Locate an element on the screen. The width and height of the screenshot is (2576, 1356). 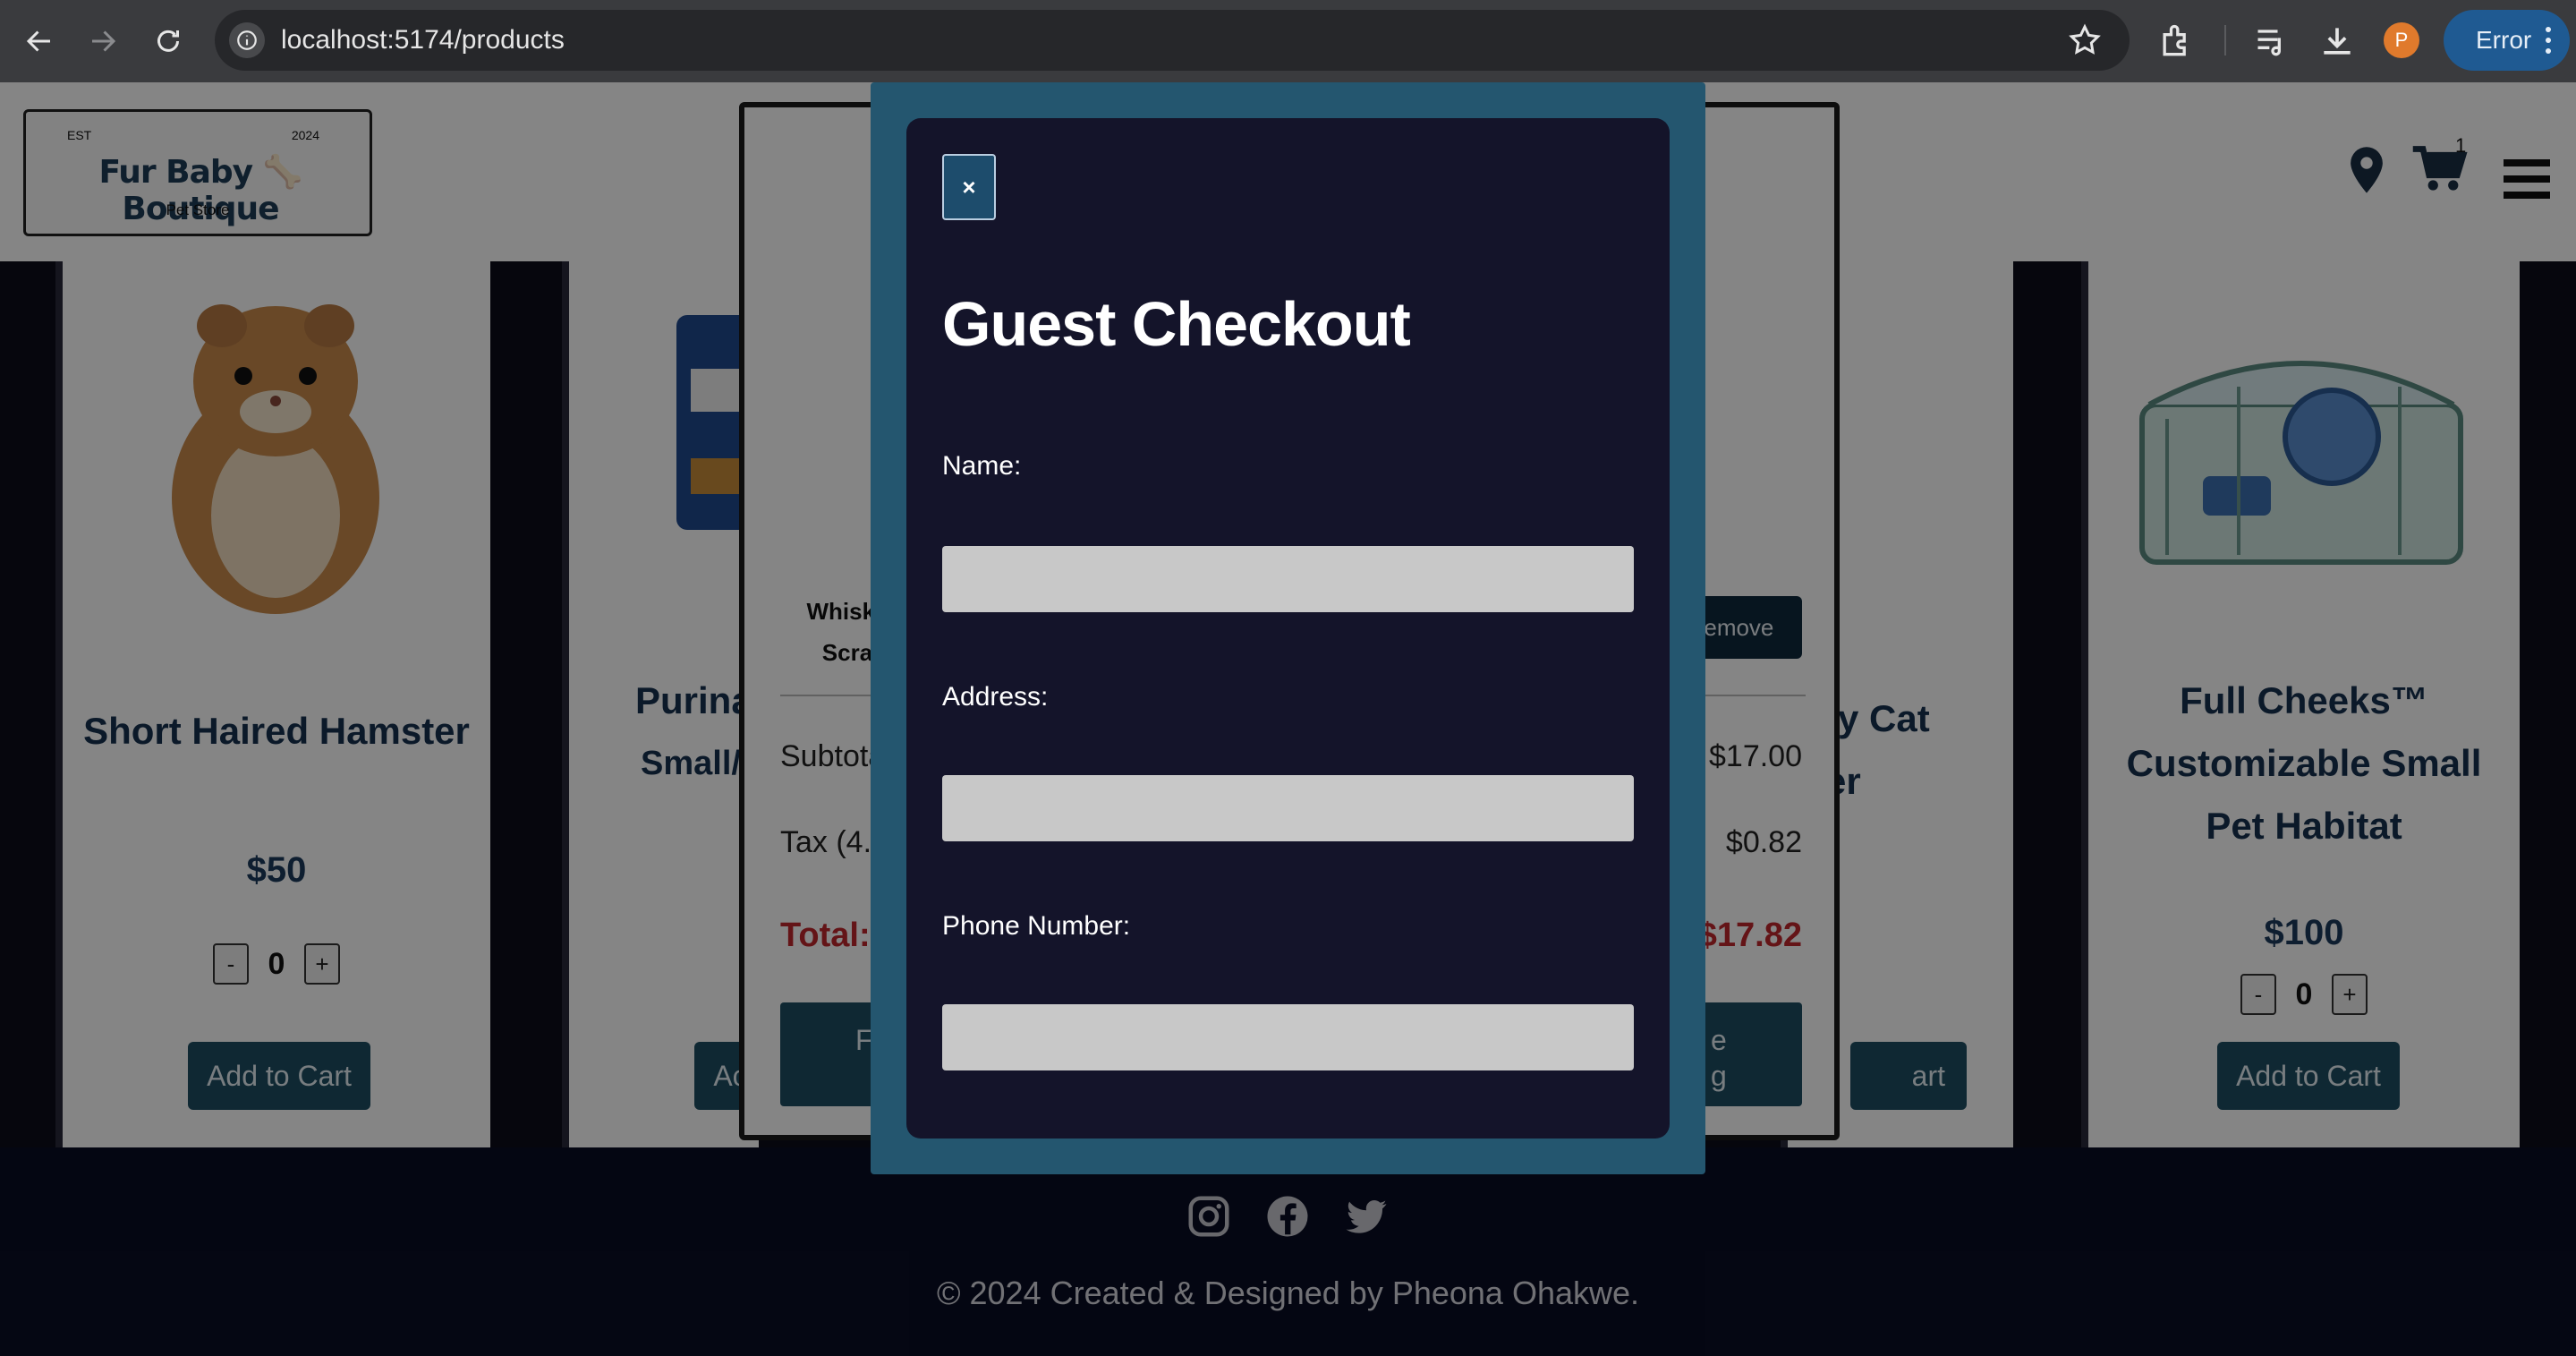
media-control-icon is located at coordinates (2272, 41).